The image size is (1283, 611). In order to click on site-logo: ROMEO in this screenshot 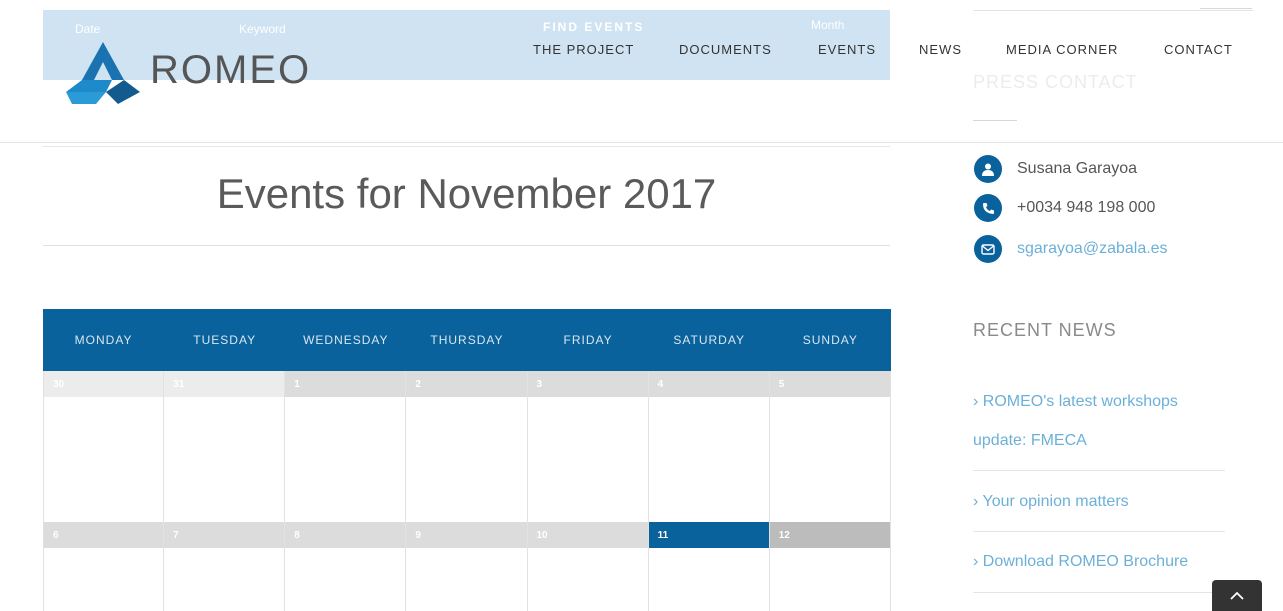, I will do `click(196, 73)`.